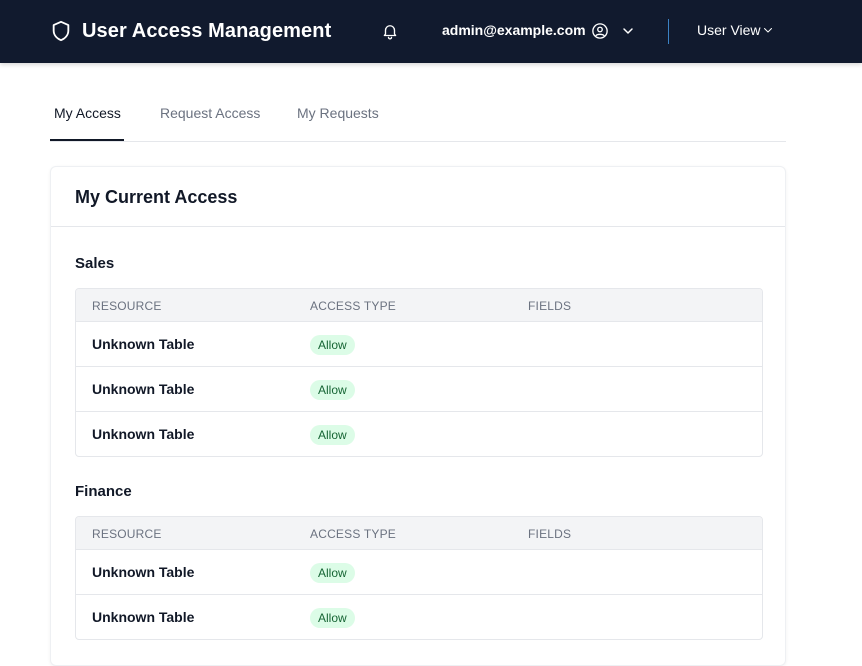 The height and width of the screenshot is (666, 862). I want to click on tab-request-access: Request Access, so click(210, 113).